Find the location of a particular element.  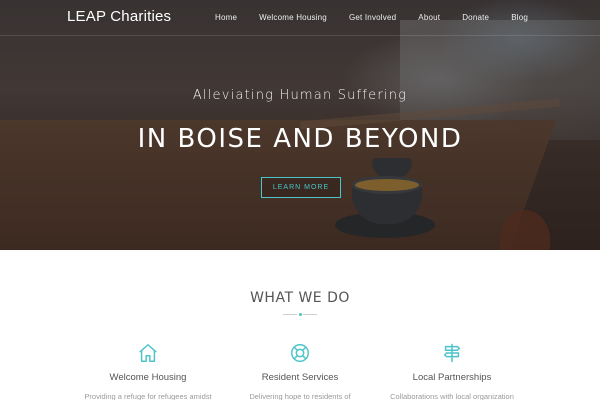

home-icon is located at coordinates (148, 353).